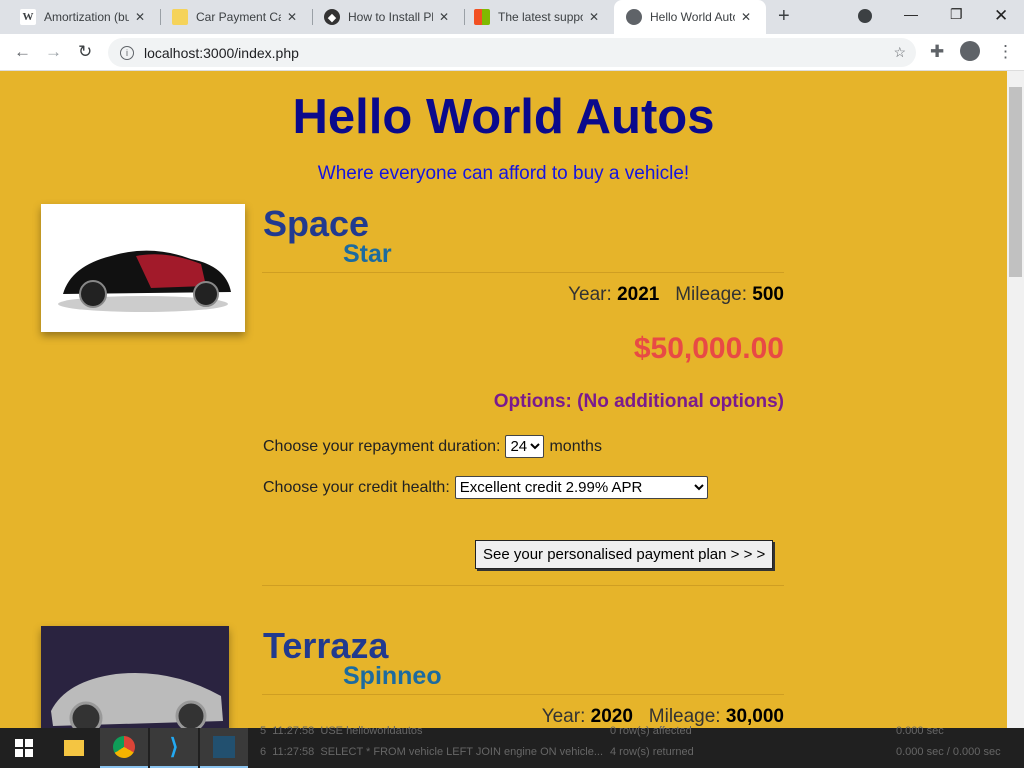  What do you see at coordinates (784, 16) in the screenshot?
I see `new-tab-button: +` at bounding box center [784, 16].